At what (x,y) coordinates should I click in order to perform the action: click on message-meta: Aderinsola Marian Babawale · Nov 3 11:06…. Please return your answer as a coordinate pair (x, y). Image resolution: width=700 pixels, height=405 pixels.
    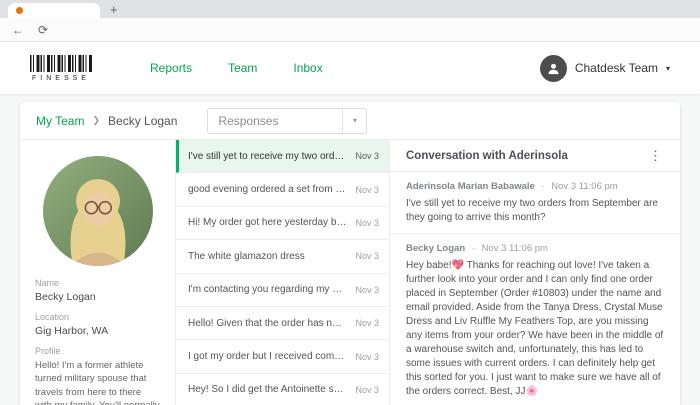
    Looking at the image, I should click on (535, 186).